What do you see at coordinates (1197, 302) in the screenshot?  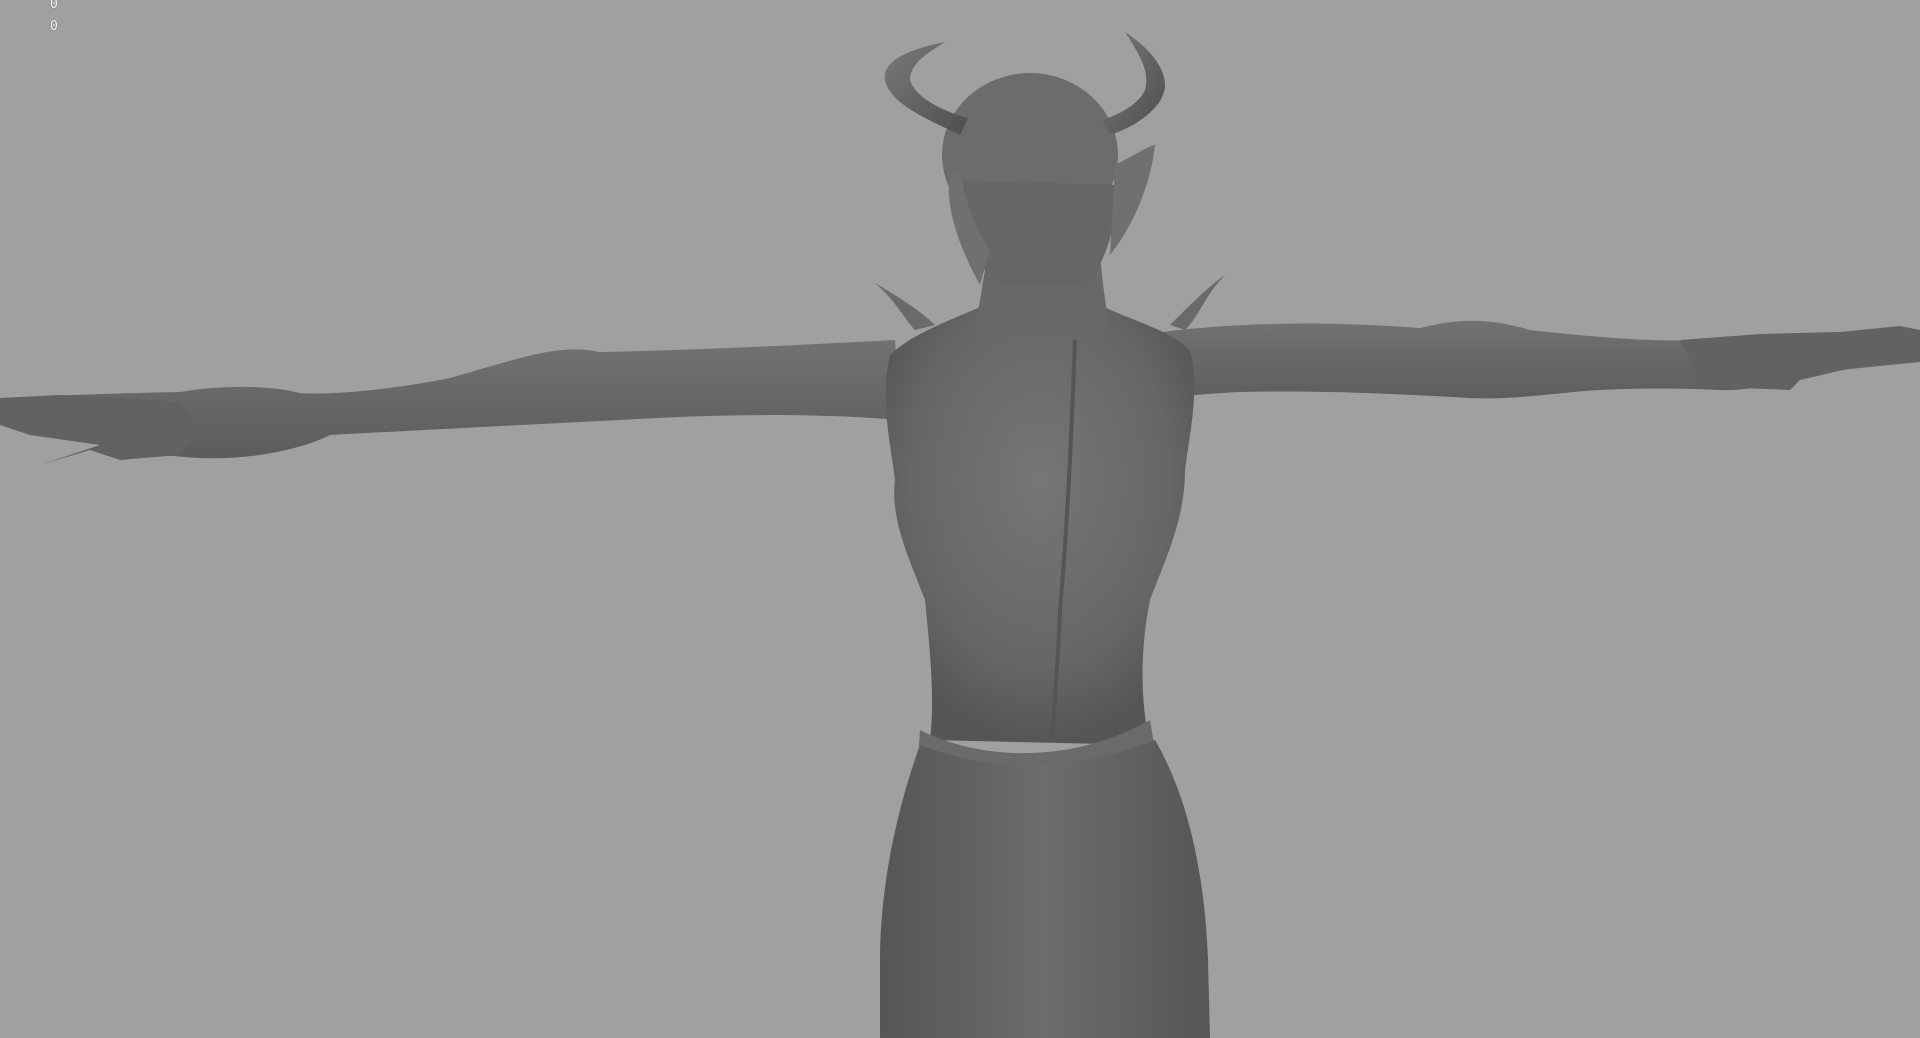 I see `right-shoulder-spike` at bounding box center [1197, 302].